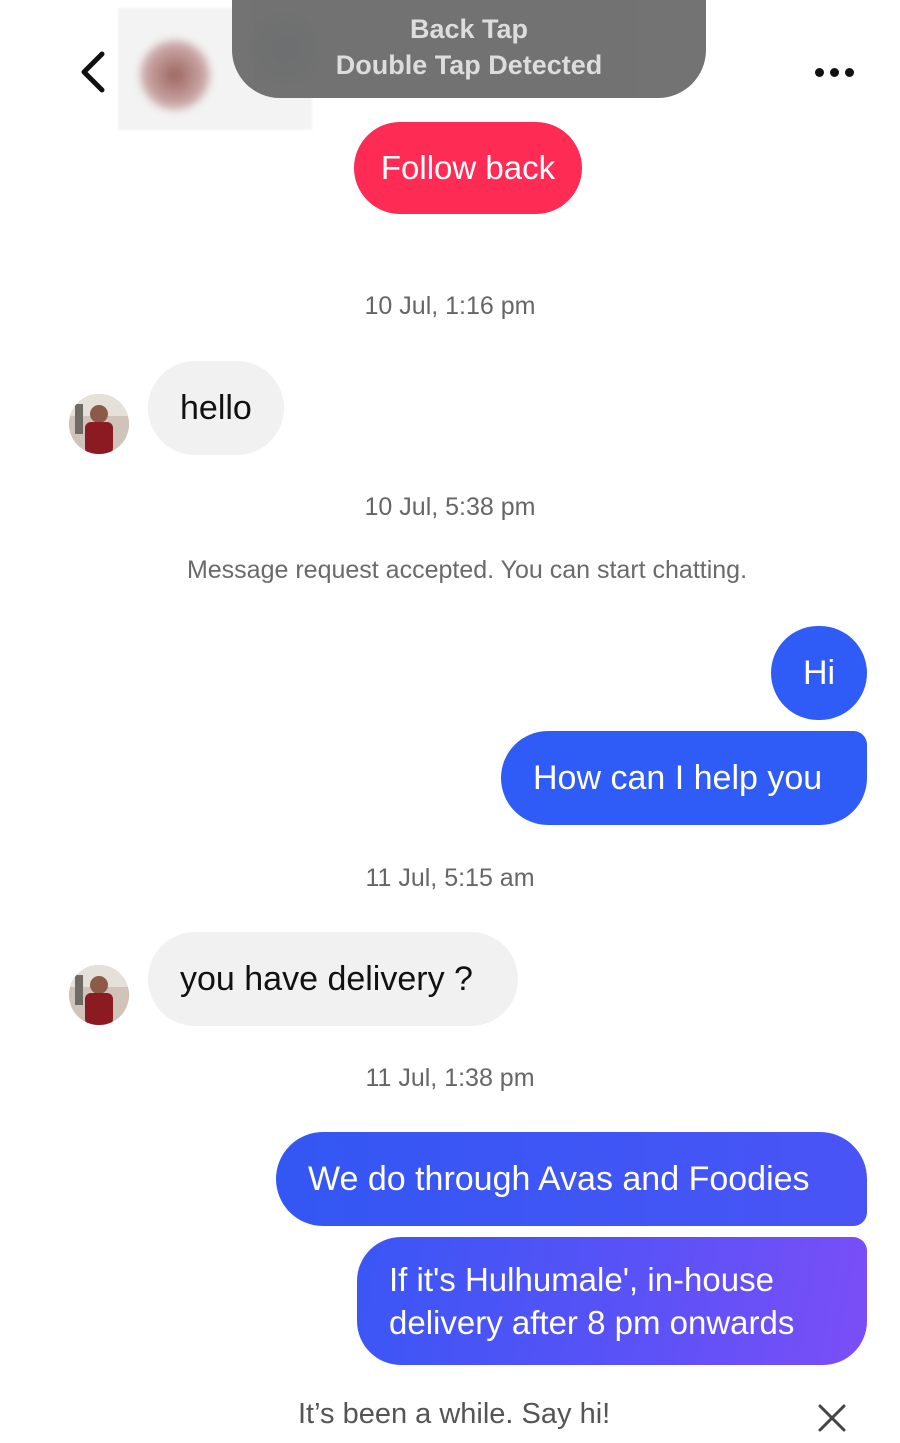  I want to click on incoming-message: hello, so click(216, 408).